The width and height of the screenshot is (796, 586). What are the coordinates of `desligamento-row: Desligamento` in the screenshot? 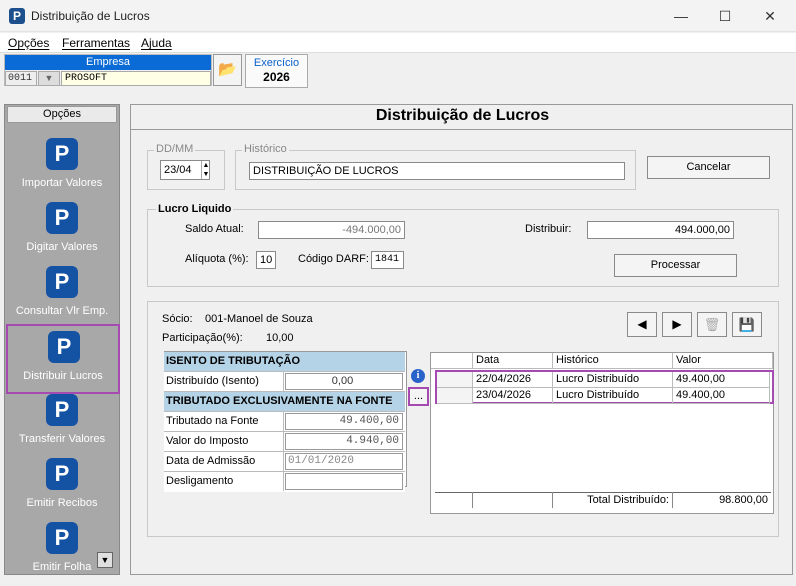 It's located at (284, 482).